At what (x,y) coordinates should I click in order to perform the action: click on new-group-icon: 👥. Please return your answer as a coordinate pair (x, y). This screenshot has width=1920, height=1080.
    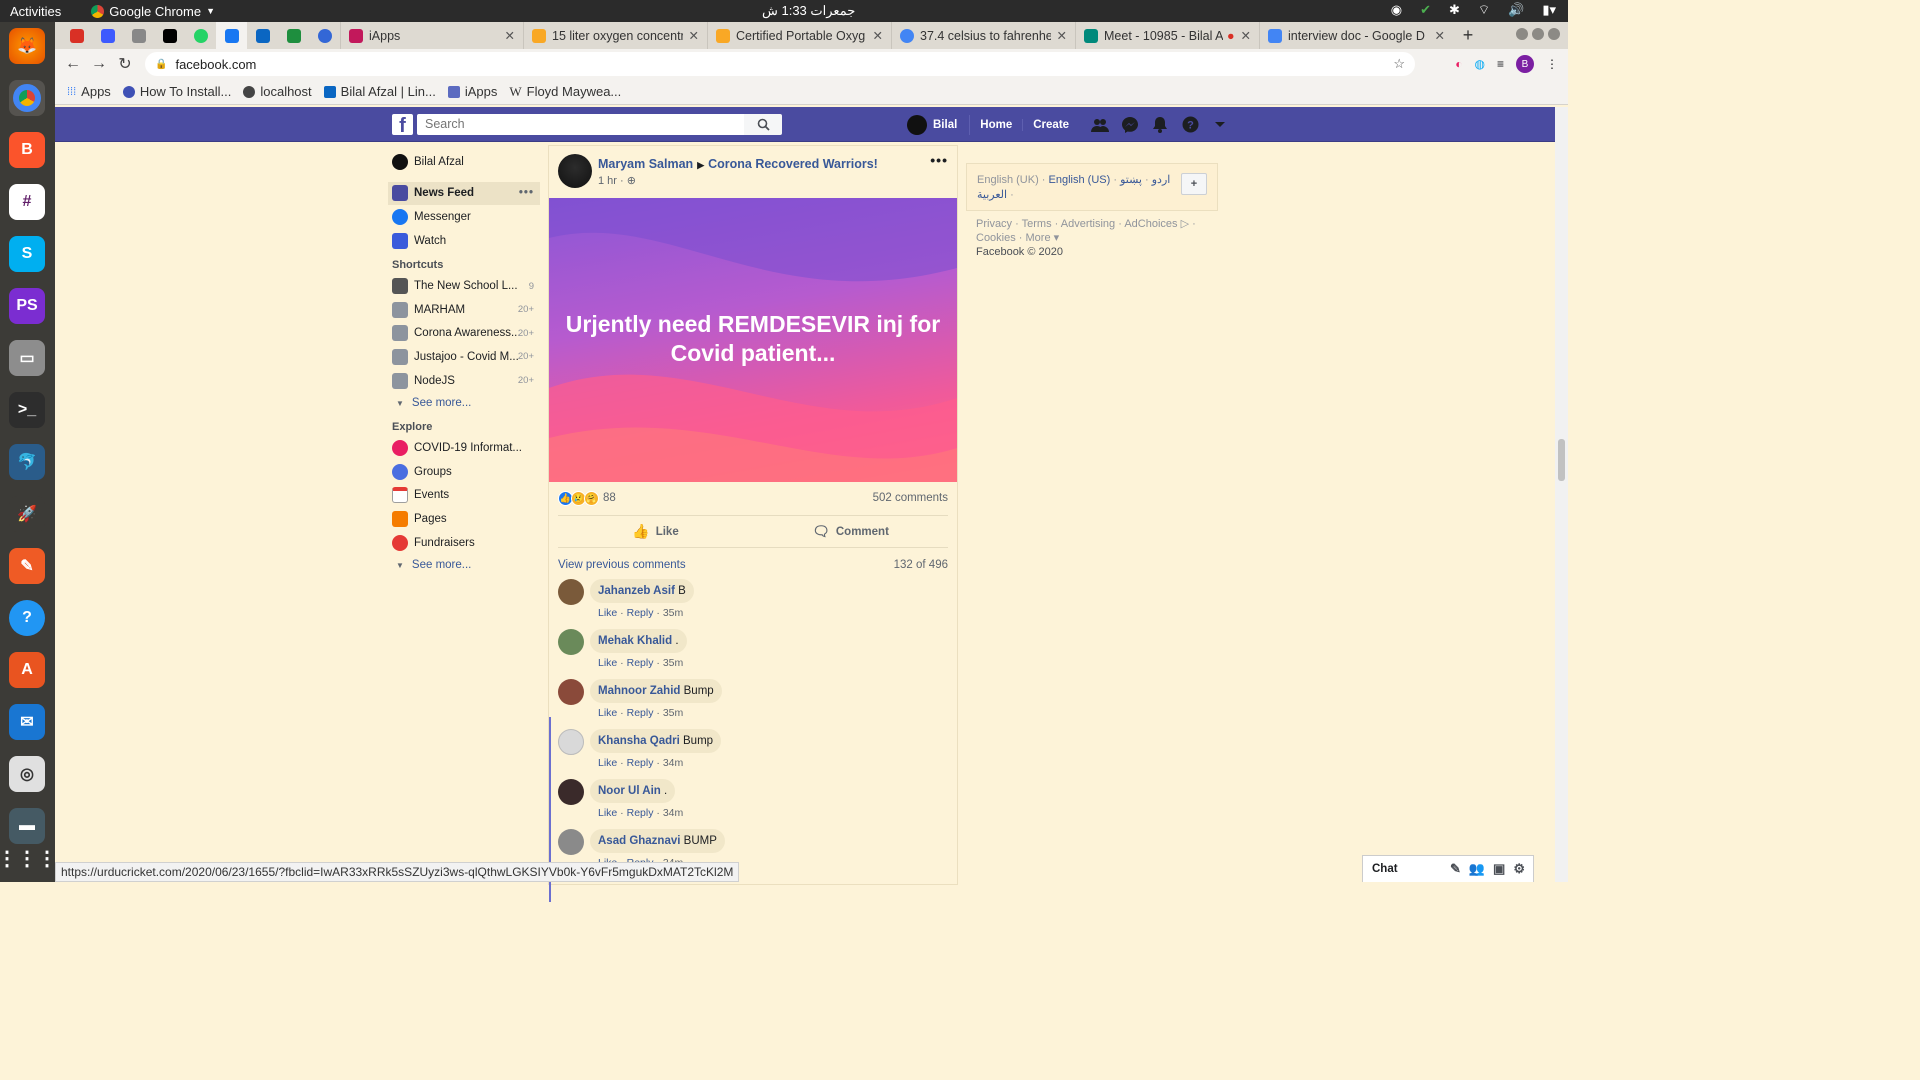
    Looking at the image, I should click on (1477, 869).